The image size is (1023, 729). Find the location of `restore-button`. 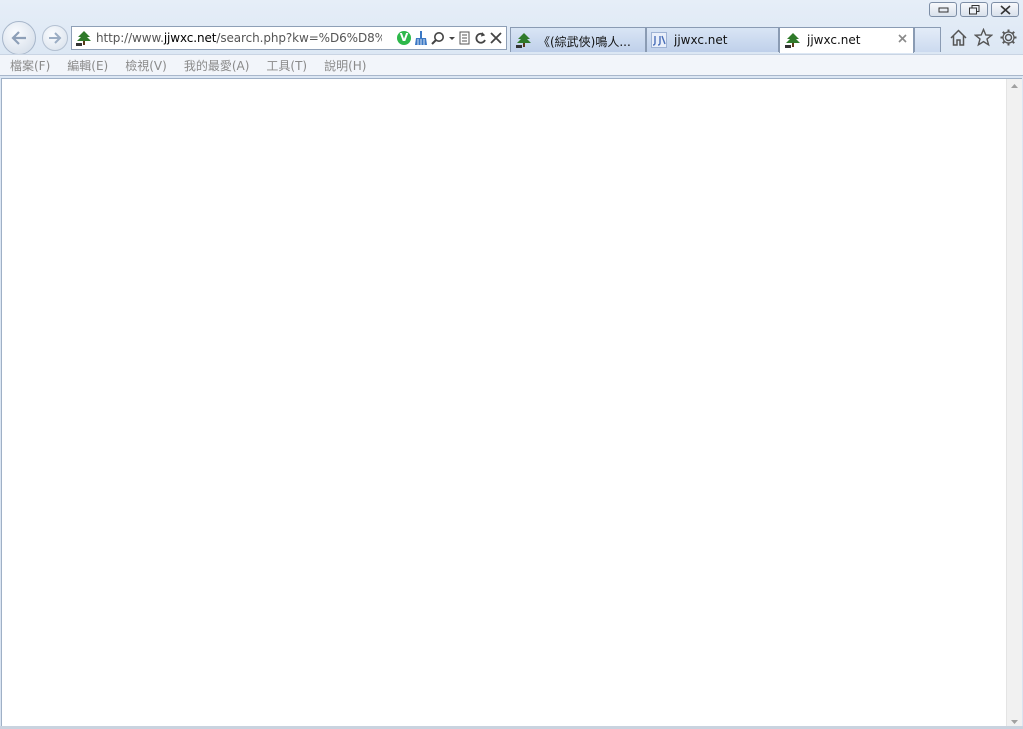

restore-button is located at coordinates (974, 9).